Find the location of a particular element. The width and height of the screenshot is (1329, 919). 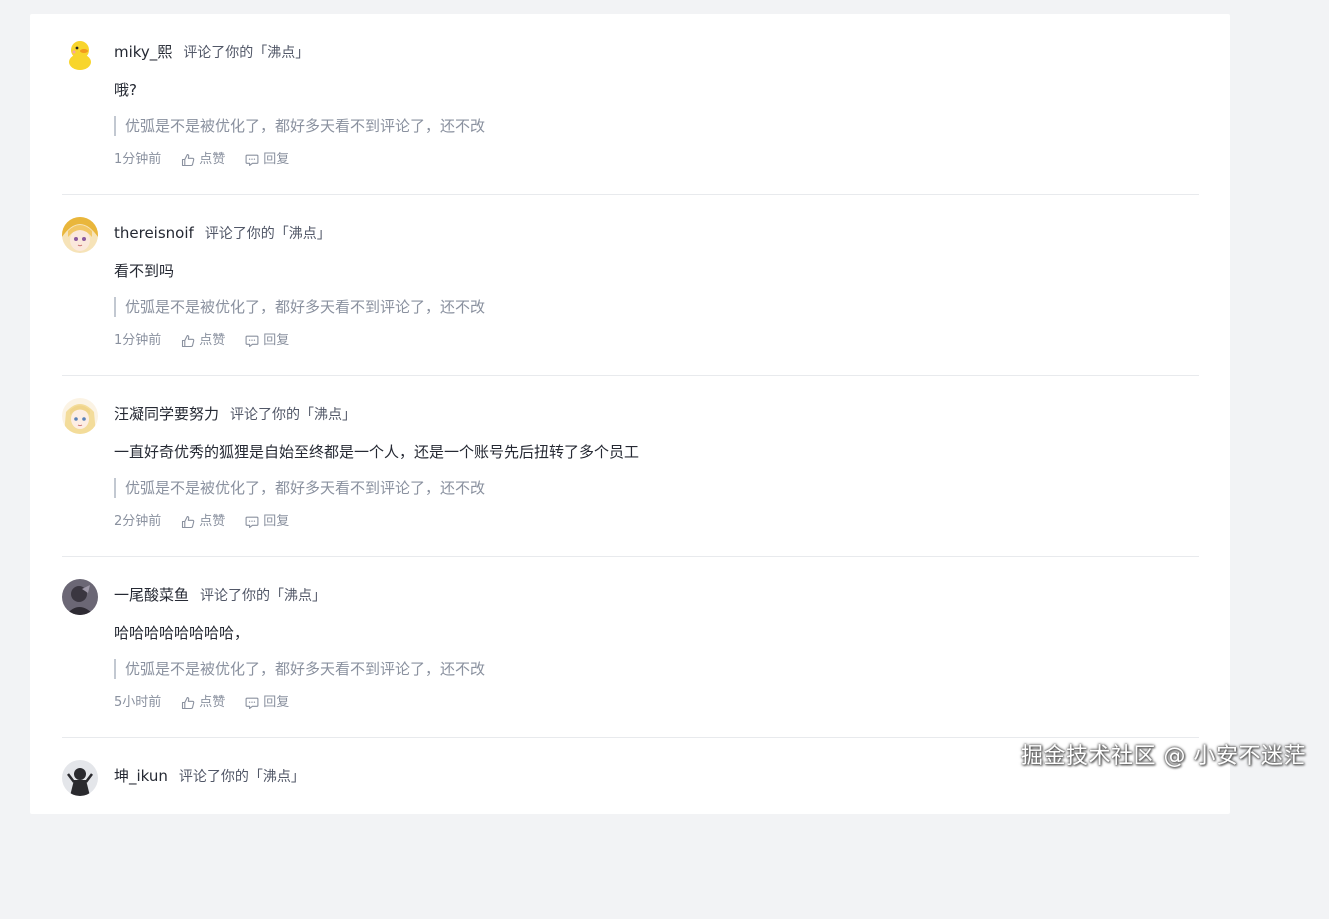

notification-header: 汪凝同学要努力 评论了你的「沸点」 is located at coordinates (235, 414).